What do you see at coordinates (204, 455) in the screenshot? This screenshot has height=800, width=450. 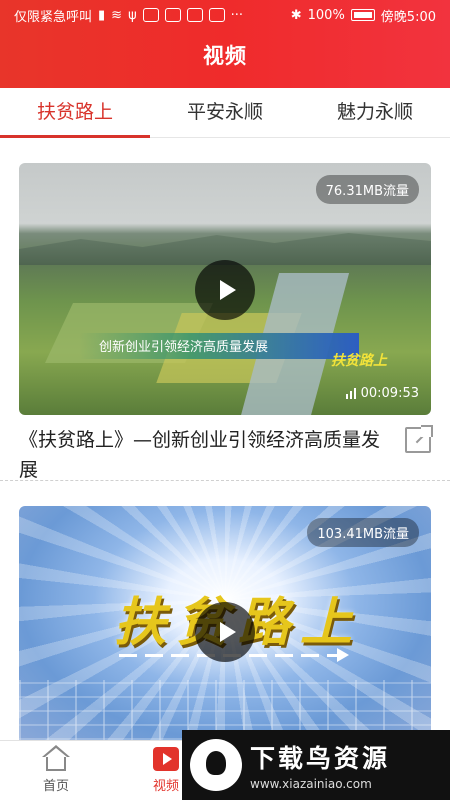 I see `video-title: 《扶贫路上》—创新创业引领经济高质量发展` at bounding box center [204, 455].